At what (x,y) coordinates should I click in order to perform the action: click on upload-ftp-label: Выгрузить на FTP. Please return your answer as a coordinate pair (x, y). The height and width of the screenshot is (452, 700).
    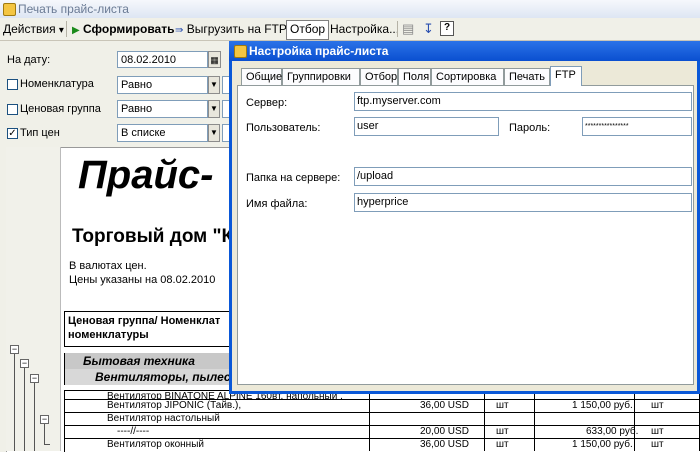
    Looking at the image, I should click on (236, 29).